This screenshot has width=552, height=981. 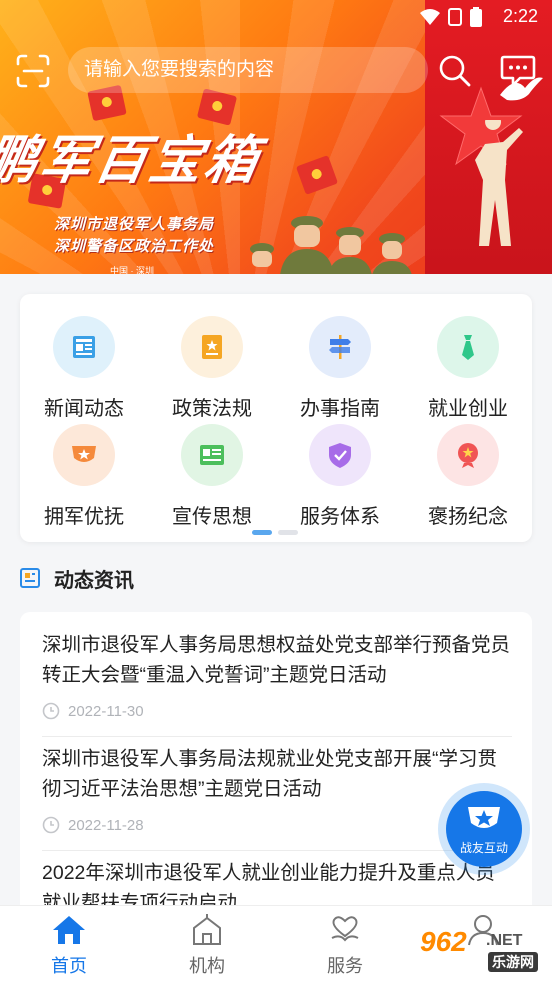 I want to click on heart-hand-icon, so click(x=345, y=929).